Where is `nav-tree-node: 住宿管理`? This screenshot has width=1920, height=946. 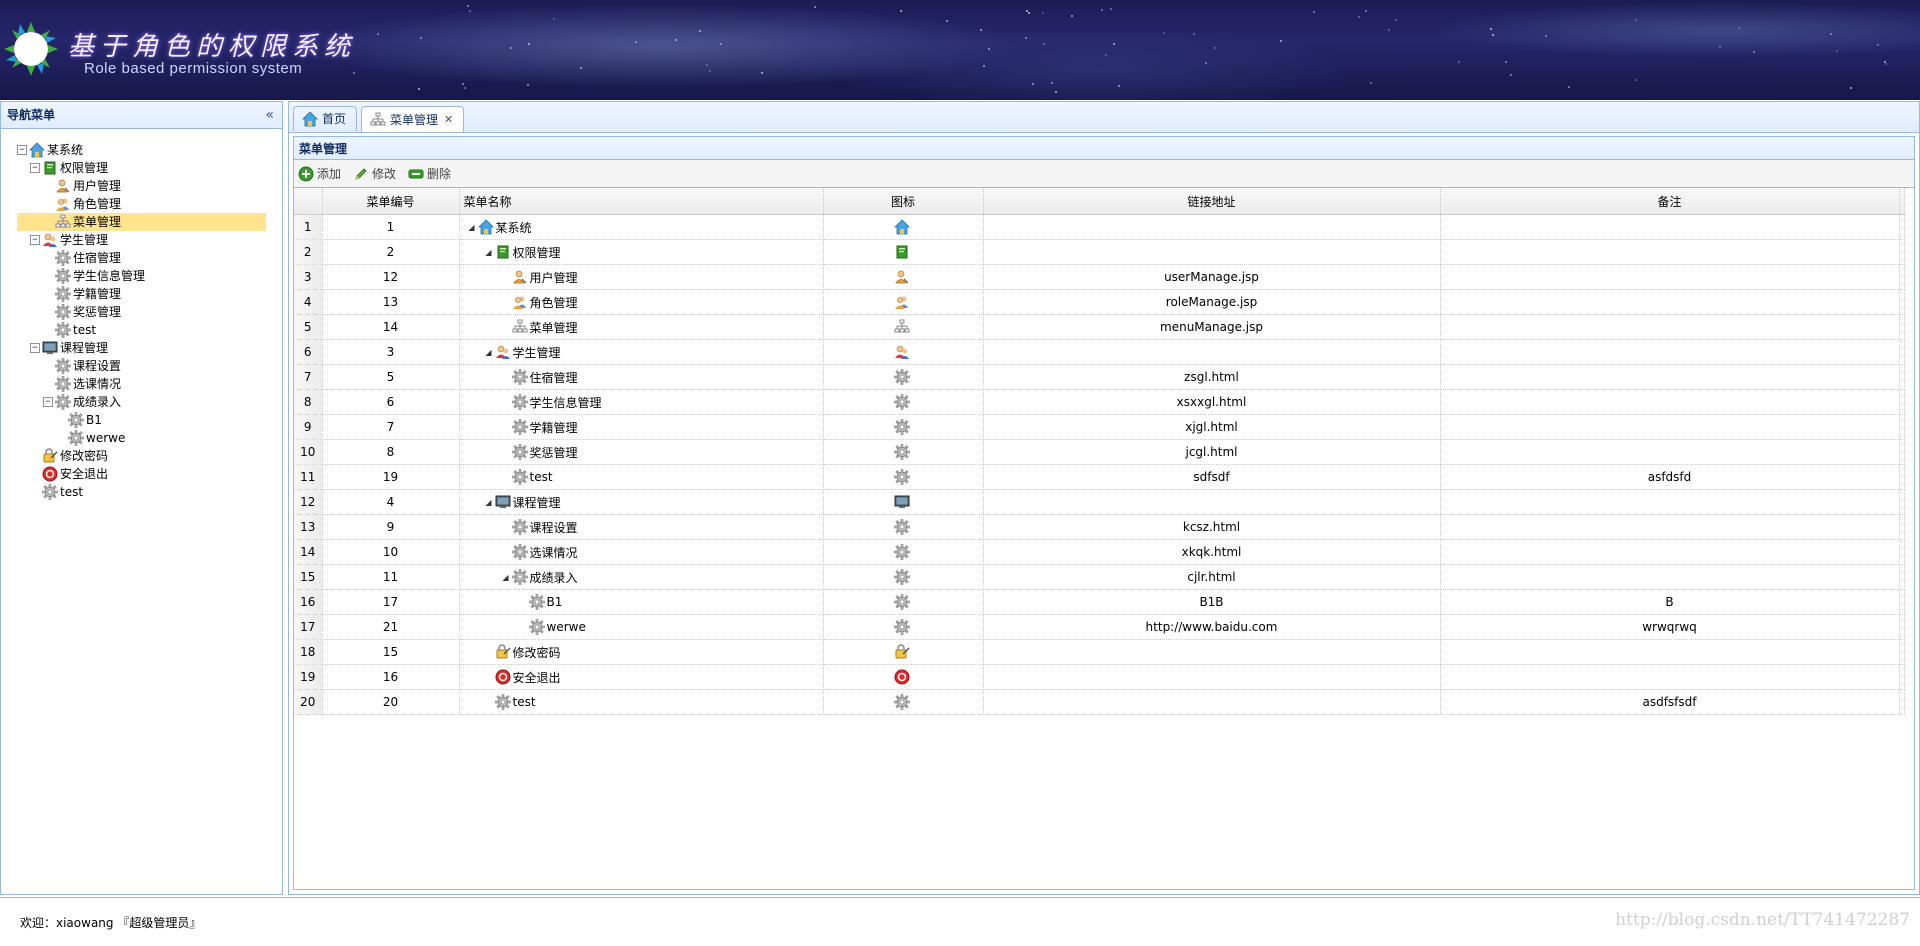
nav-tree-node: 住宿管理 is located at coordinates (149, 258).